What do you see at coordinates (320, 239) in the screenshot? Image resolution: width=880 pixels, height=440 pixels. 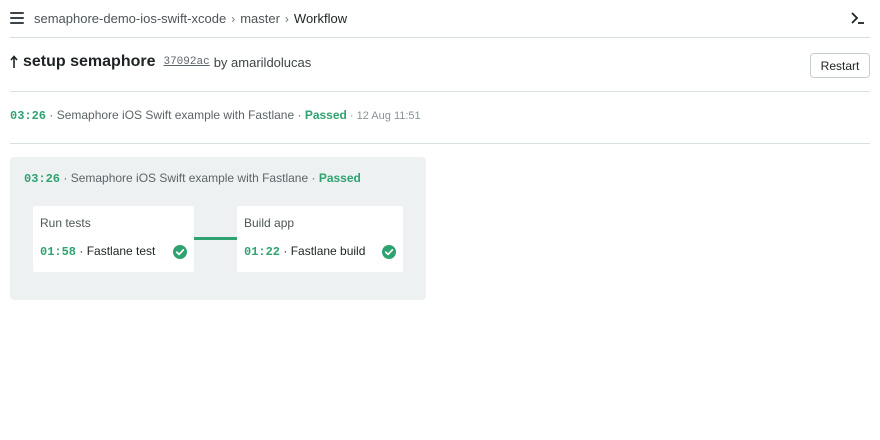 I see `block-build-app: Build app 01:22 · Fastlane build` at bounding box center [320, 239].